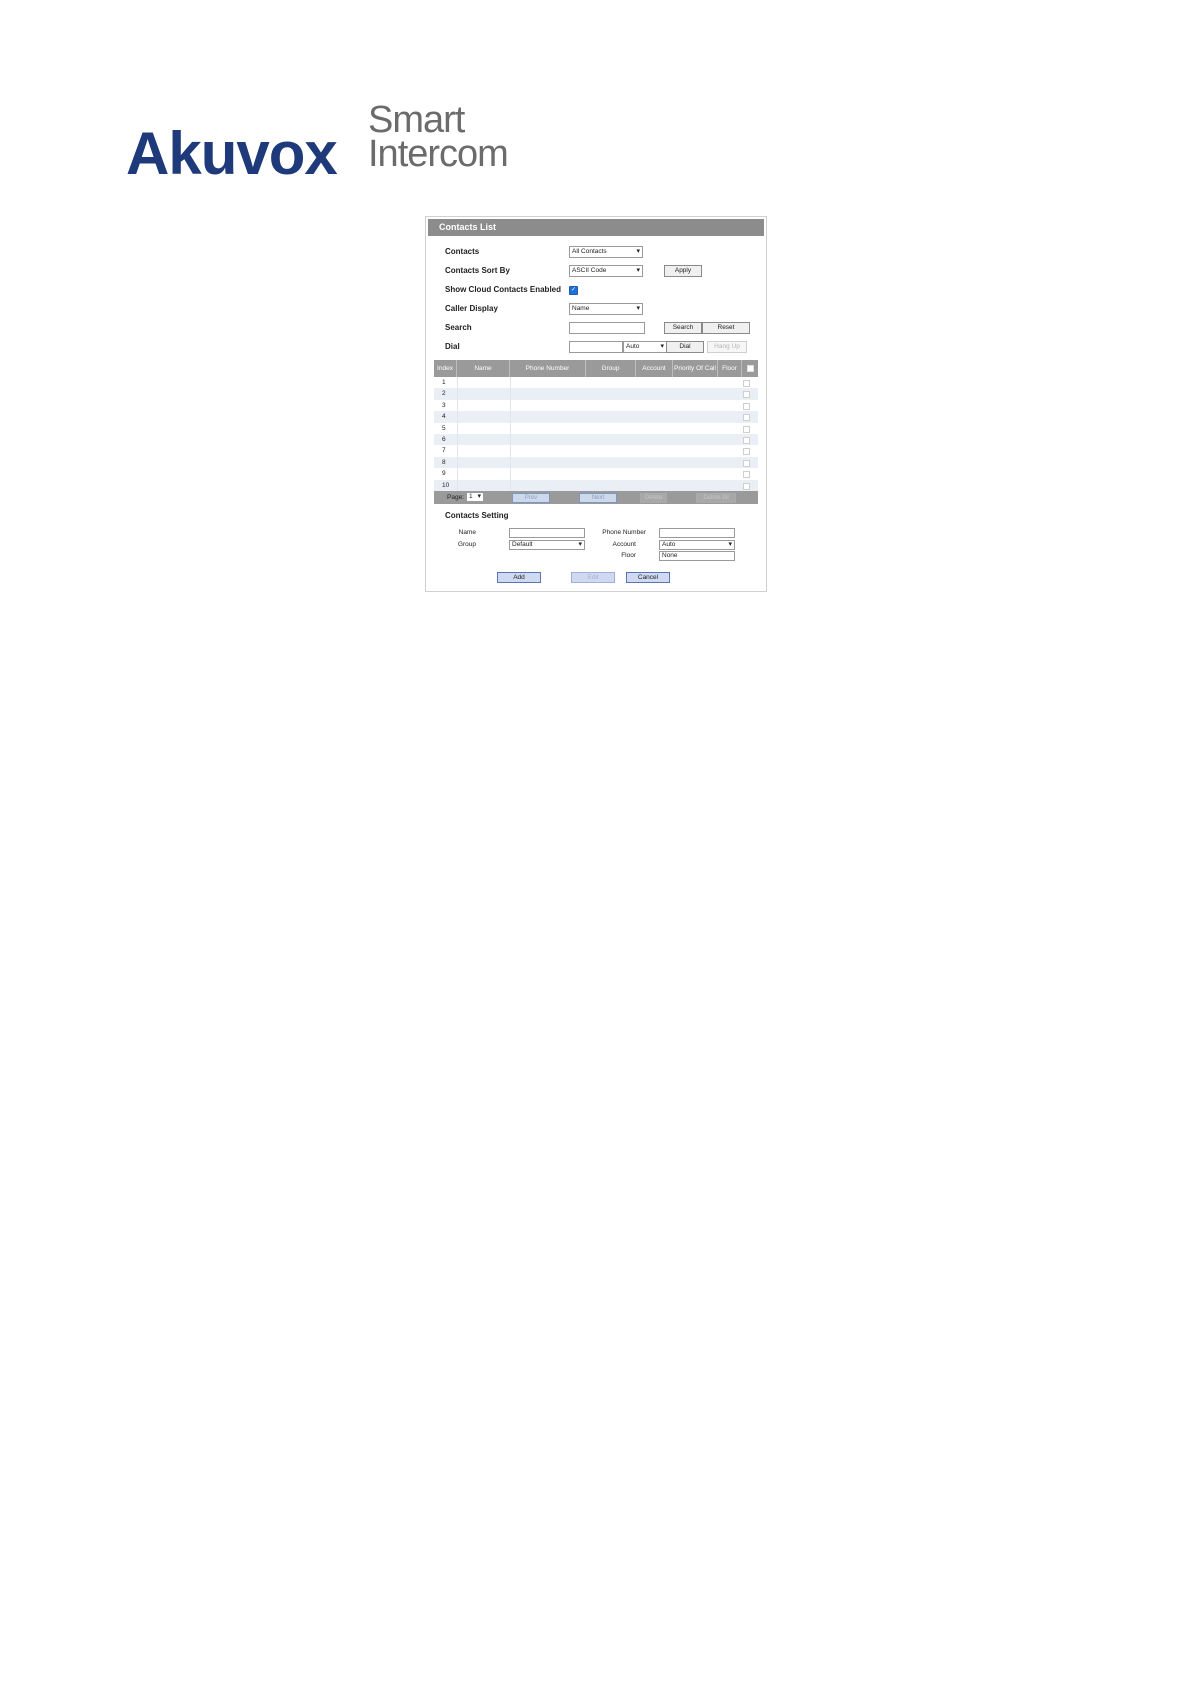 The image size is (1191, 1684). Describe the element at coordinates (697, 533) in the screenshot. I see `setting-phone-input` at that location.